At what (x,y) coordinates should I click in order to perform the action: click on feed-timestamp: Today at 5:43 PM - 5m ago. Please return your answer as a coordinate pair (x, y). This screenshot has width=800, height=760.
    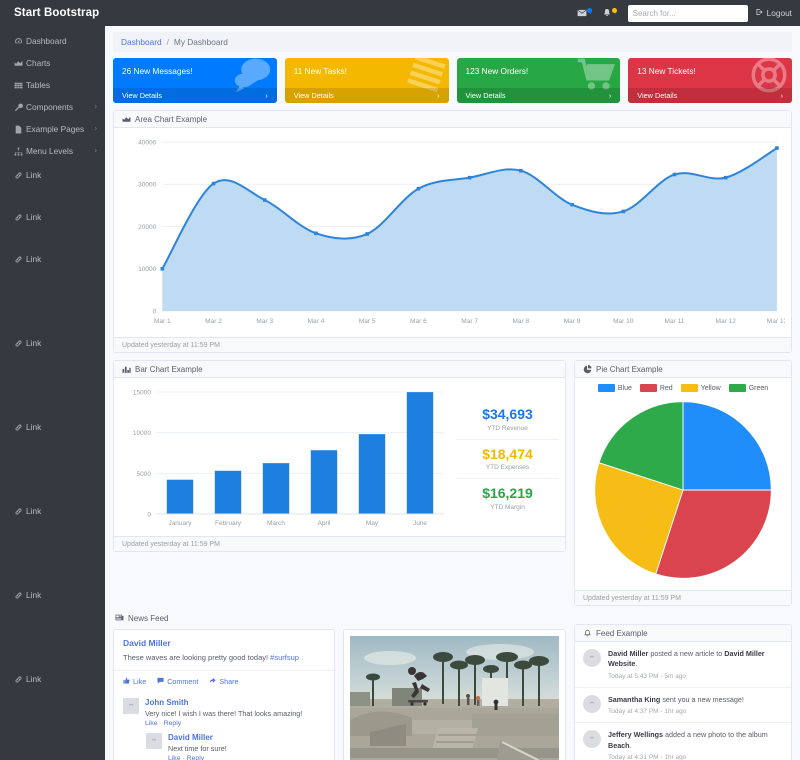
    Looking at the image, I should click on (647, 676).